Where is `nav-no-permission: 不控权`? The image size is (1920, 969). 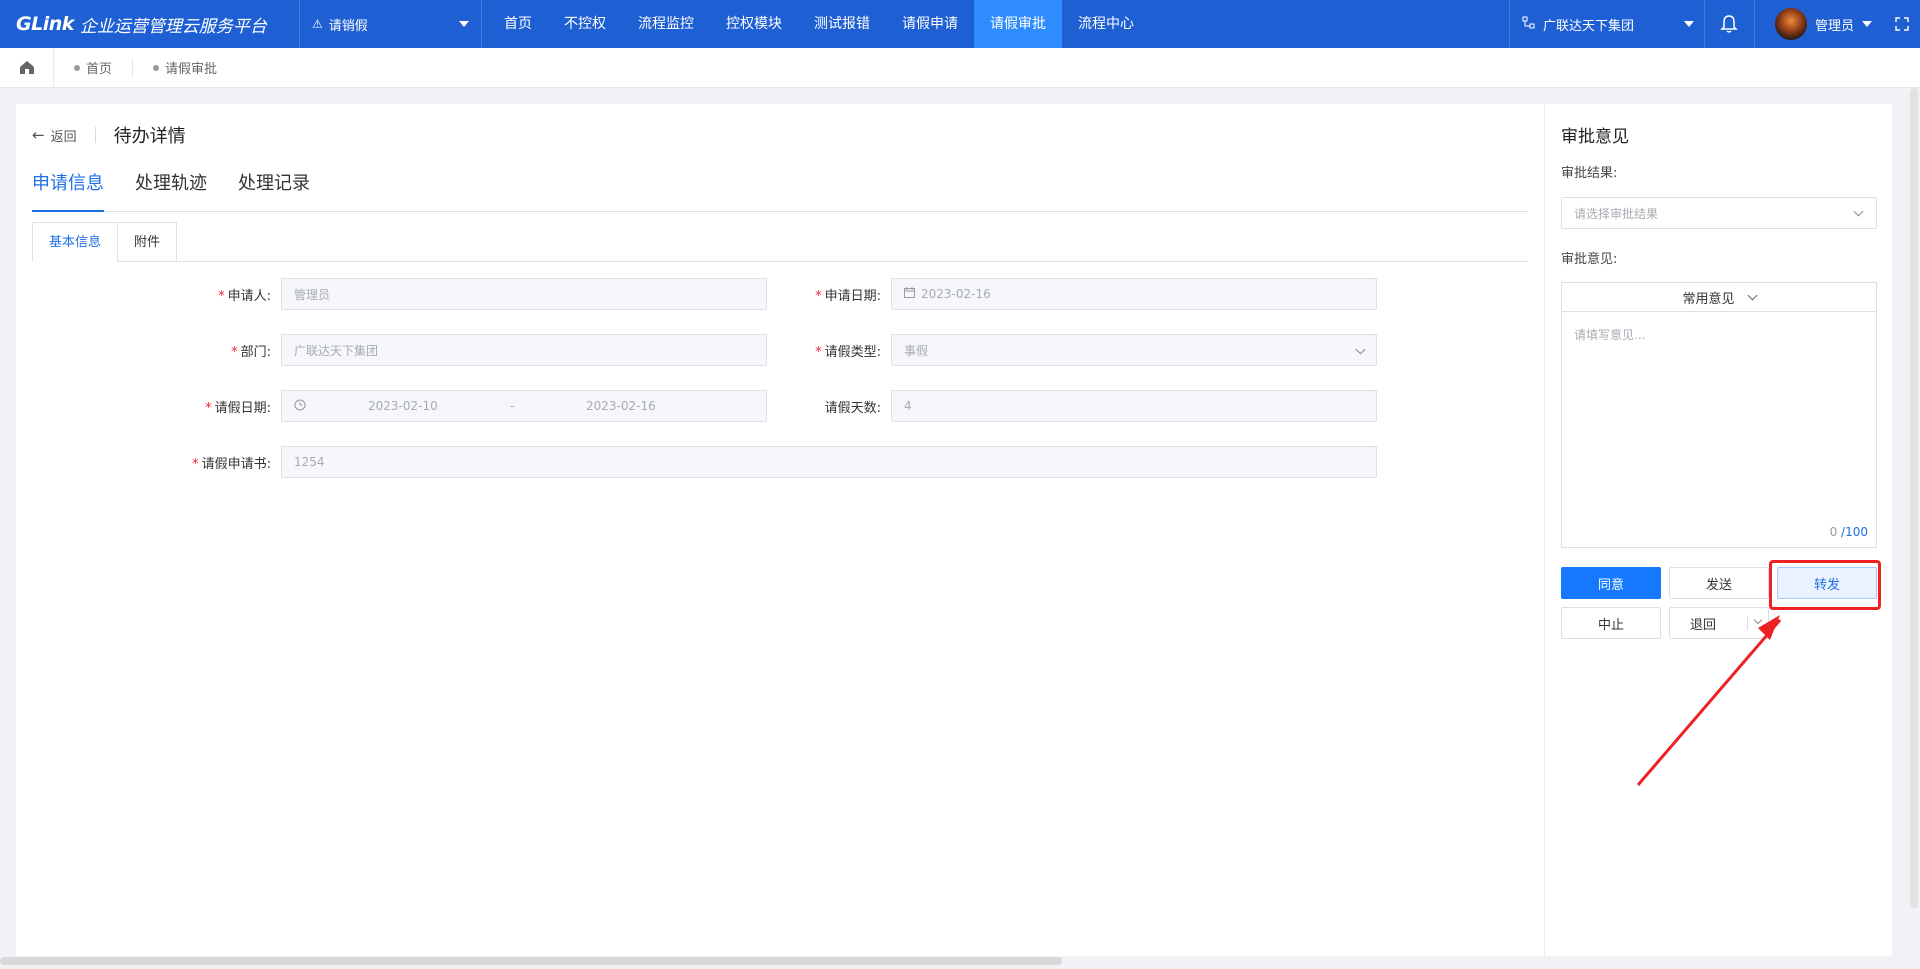
nav-no-permission: 不控权 is located at coordinates (585, 24).